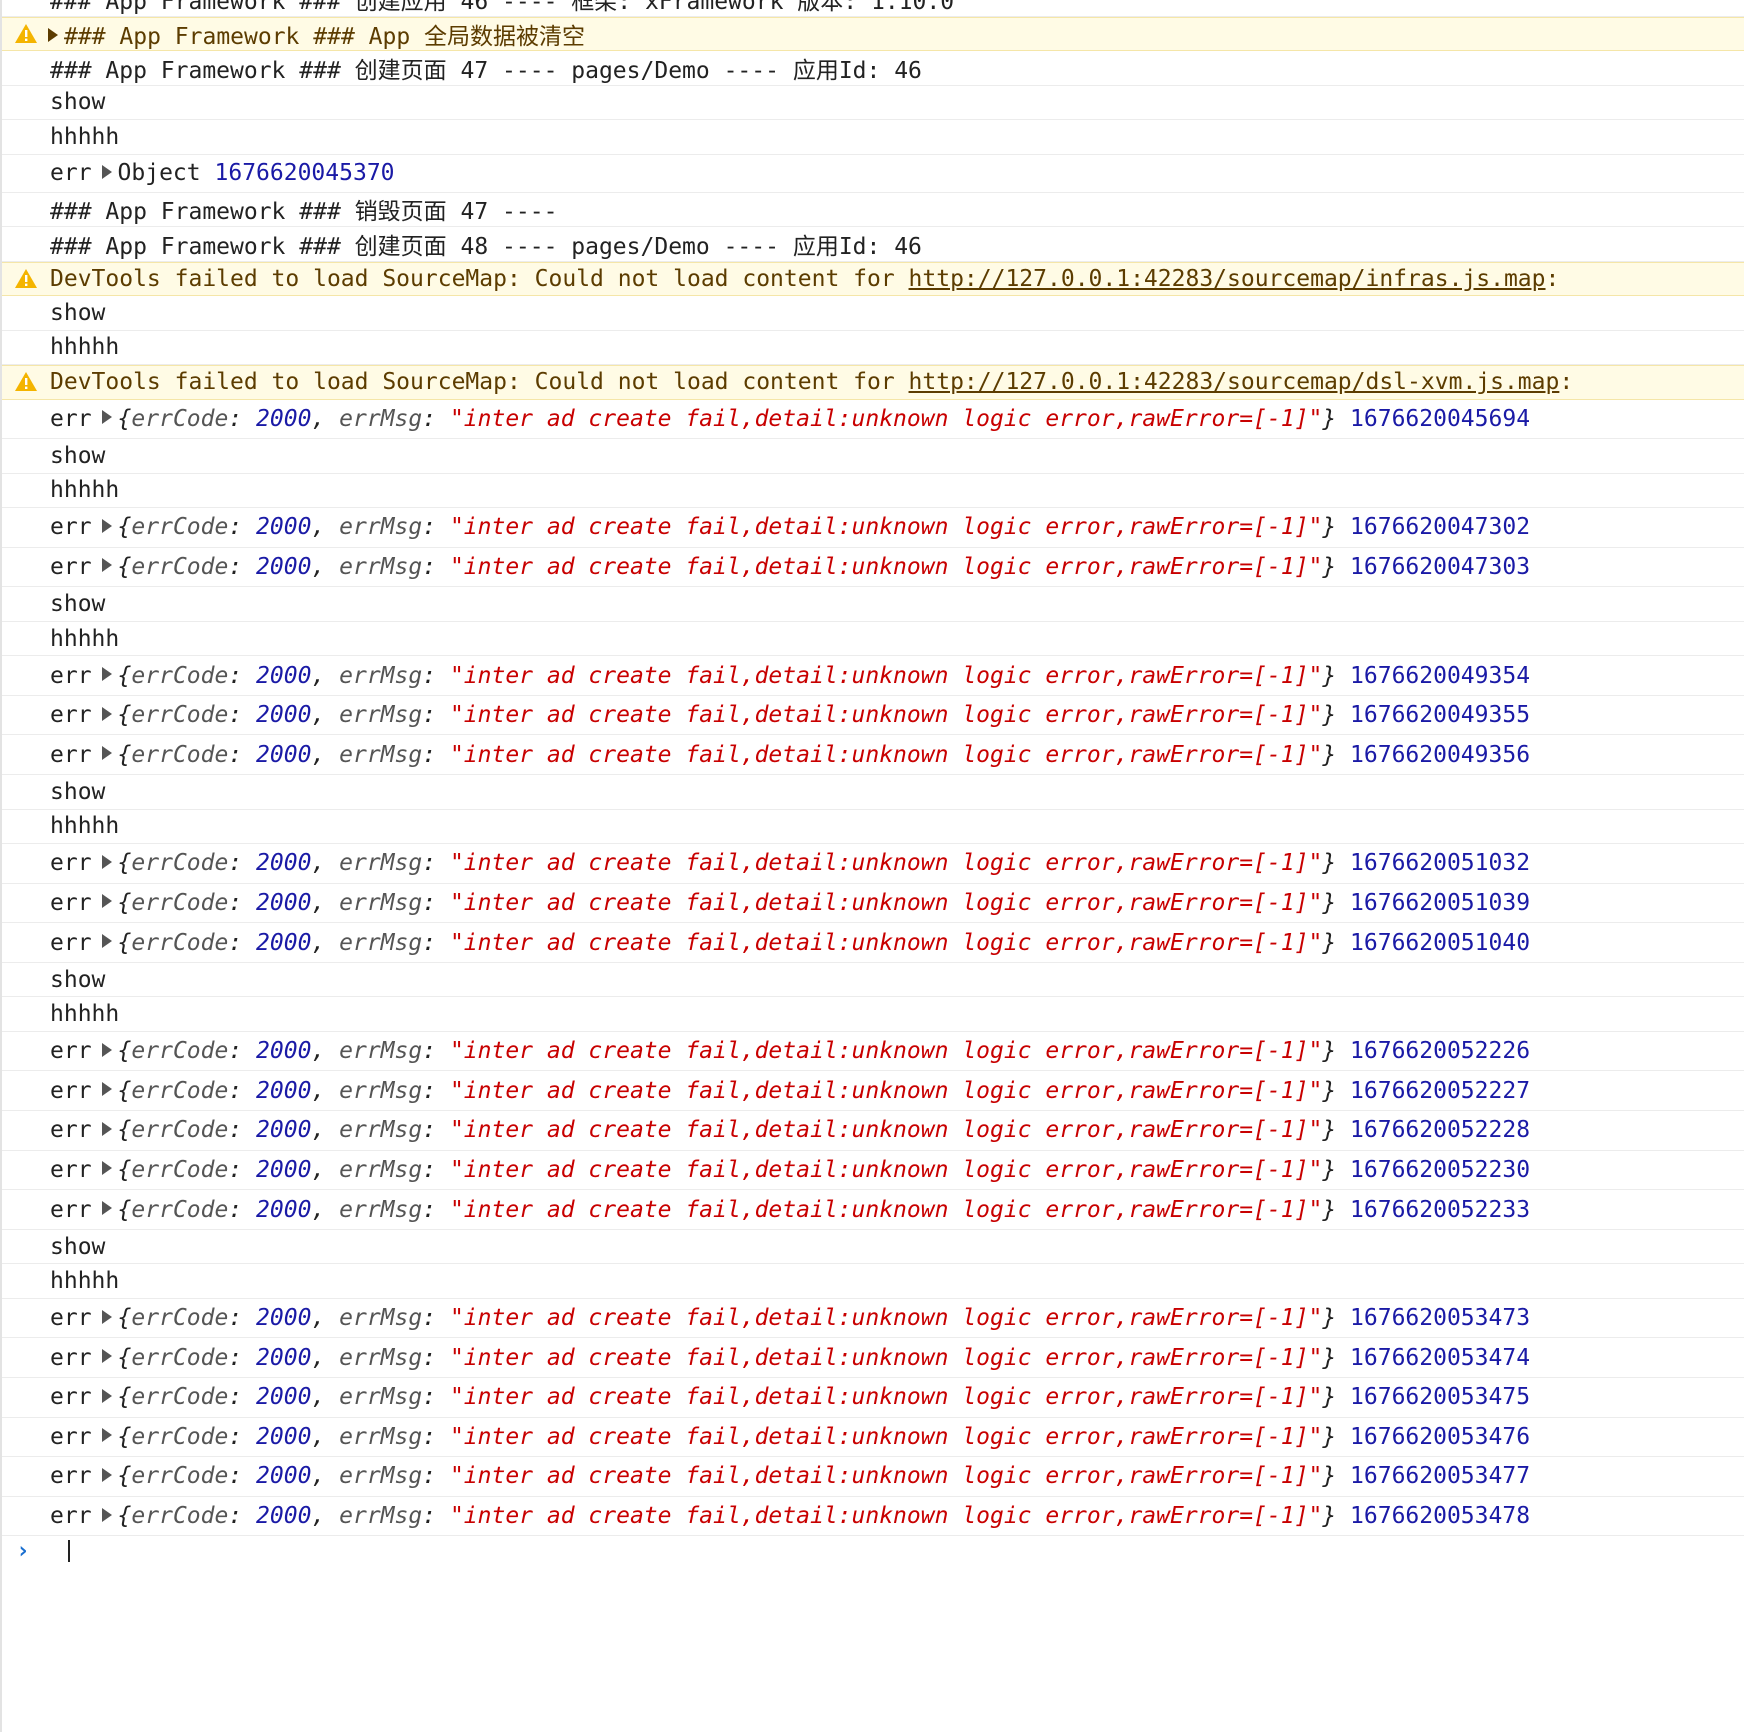 This screenshot has height=1732, width=1744. I want to click on timestamp: 1676620049354, so click(1440, 675).